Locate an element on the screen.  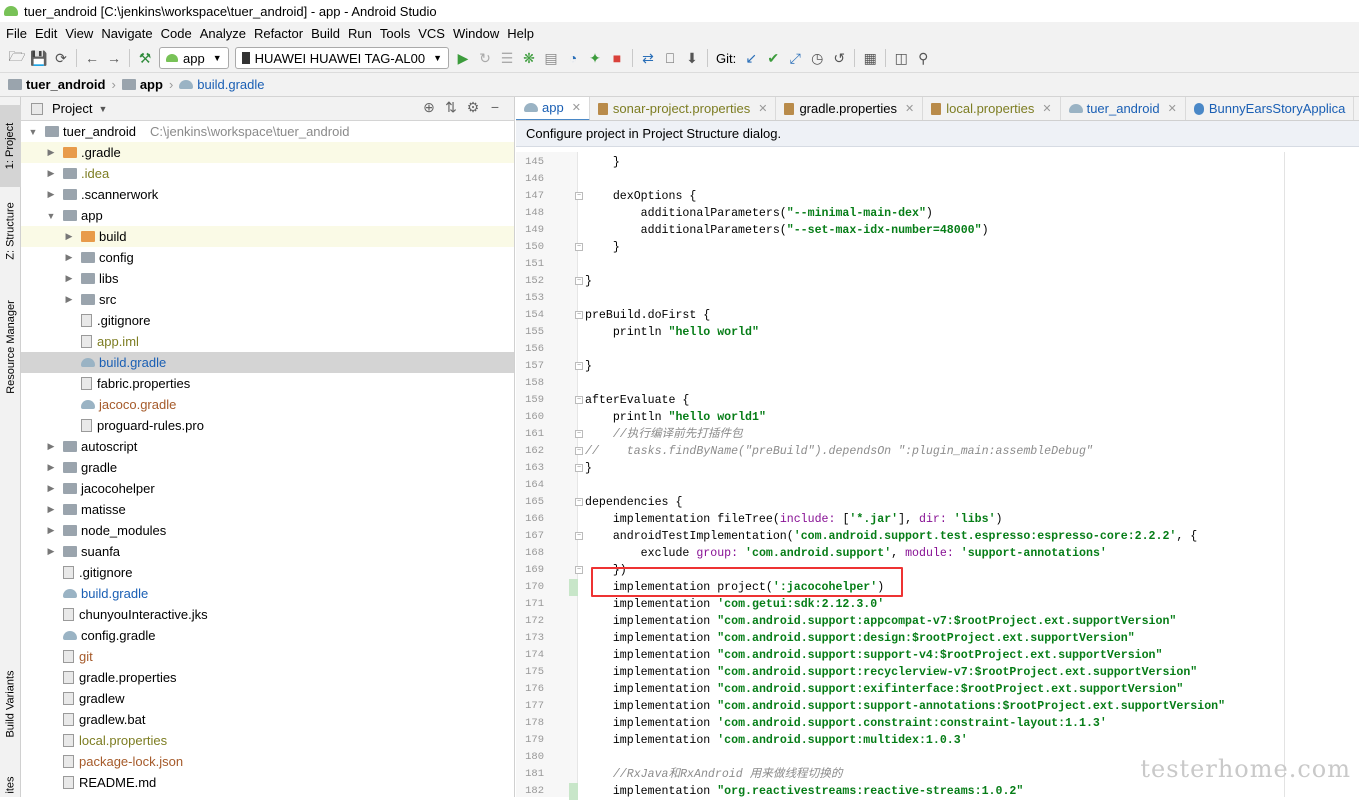
editor-tab: BunnyEarsStoryApplica is located at coordinates (1270, 108).